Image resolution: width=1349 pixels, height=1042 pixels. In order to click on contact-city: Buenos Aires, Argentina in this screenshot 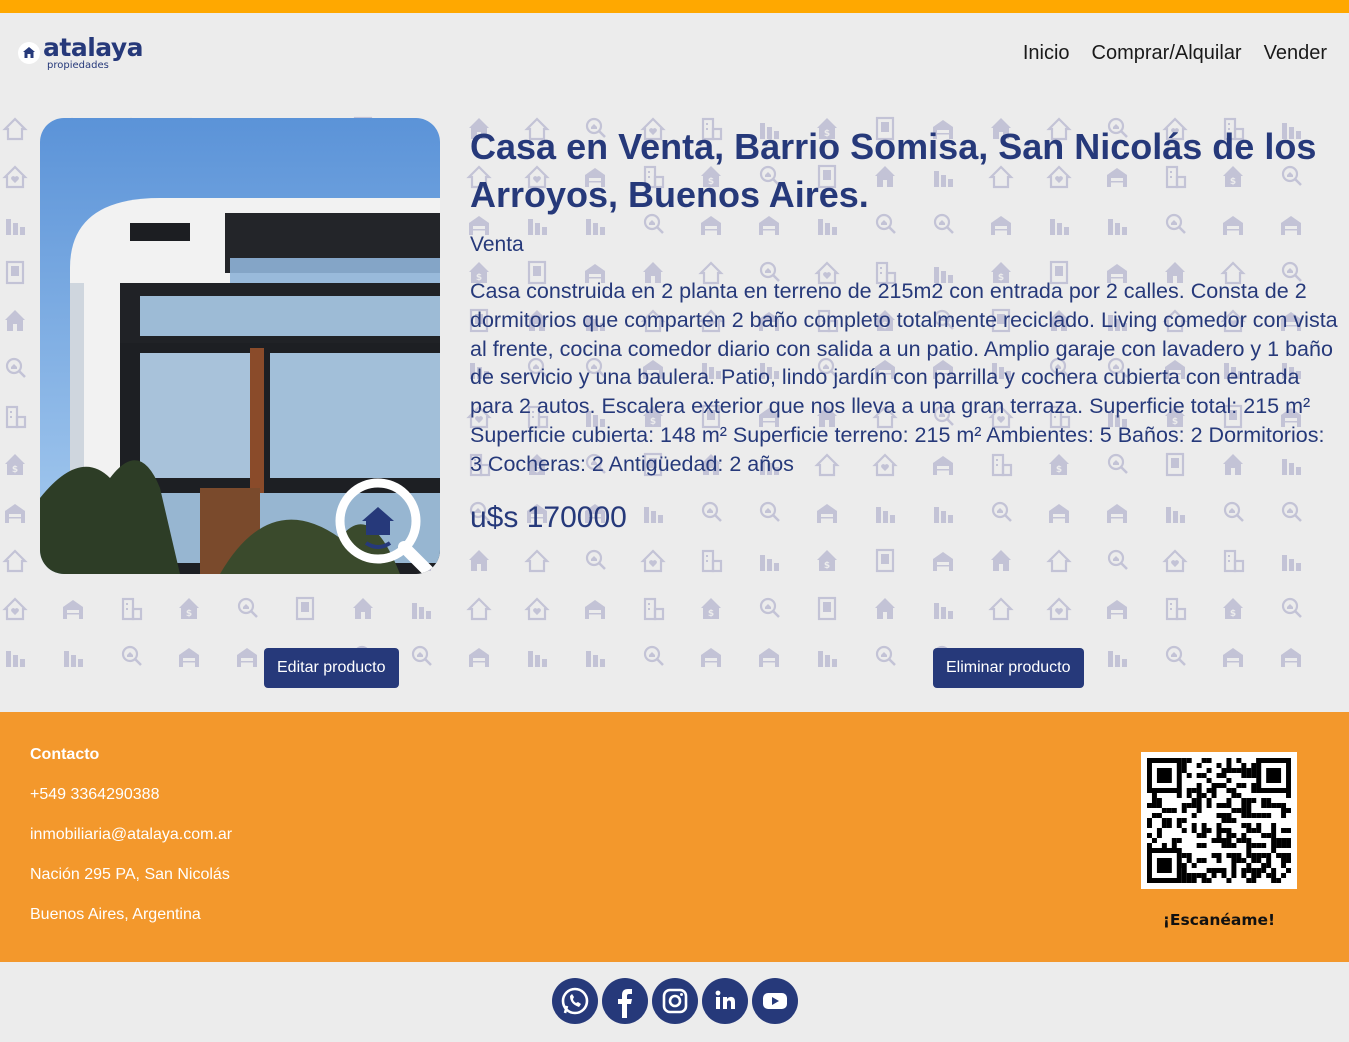, I will do `click(115, 914)`.